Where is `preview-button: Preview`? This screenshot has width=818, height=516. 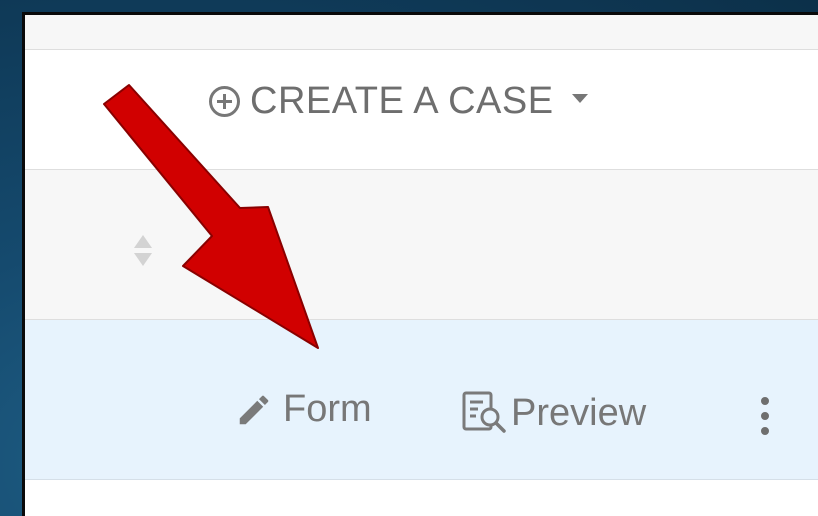
preview-button: Preview is located at coordinates (553, 413).